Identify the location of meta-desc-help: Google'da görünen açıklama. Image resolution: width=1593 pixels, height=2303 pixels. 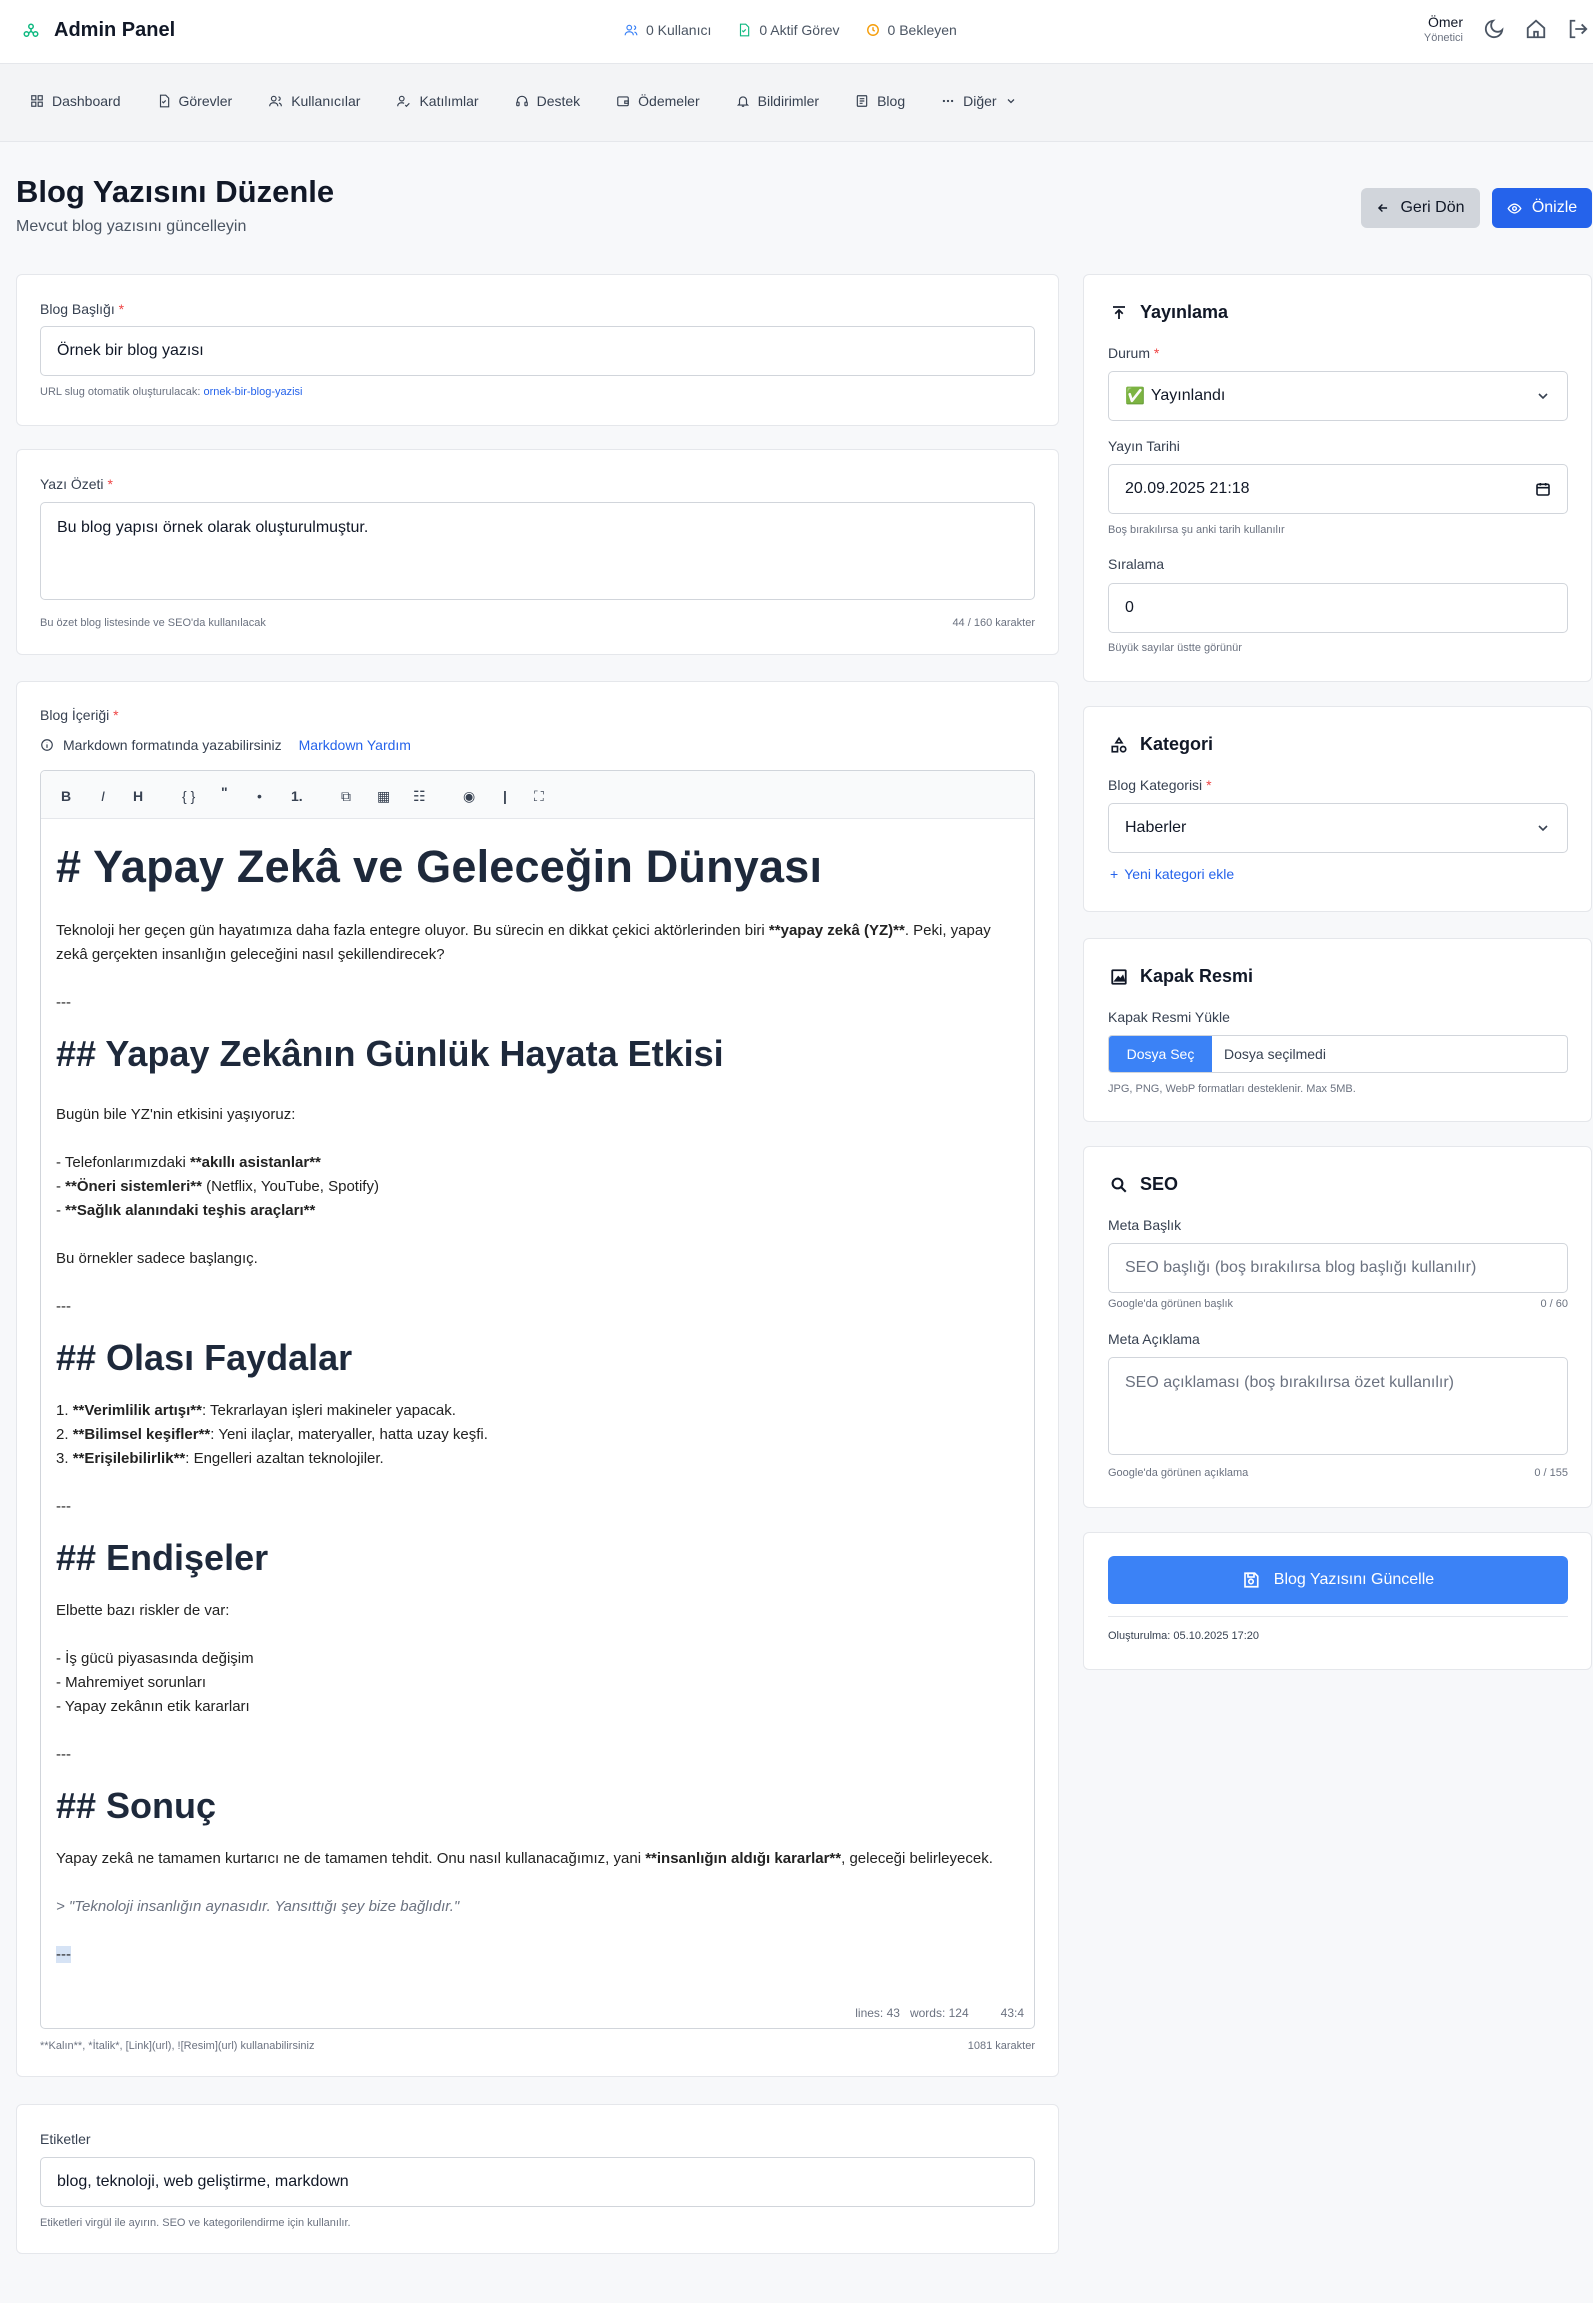
(1178, 1473).